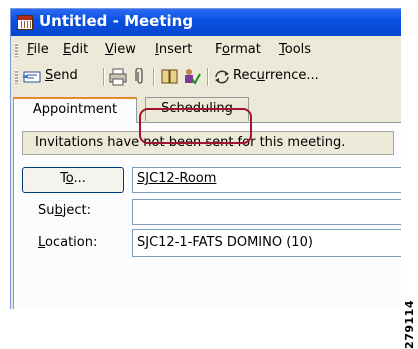  I want to click on recurrence-icon, so click(222, 77).